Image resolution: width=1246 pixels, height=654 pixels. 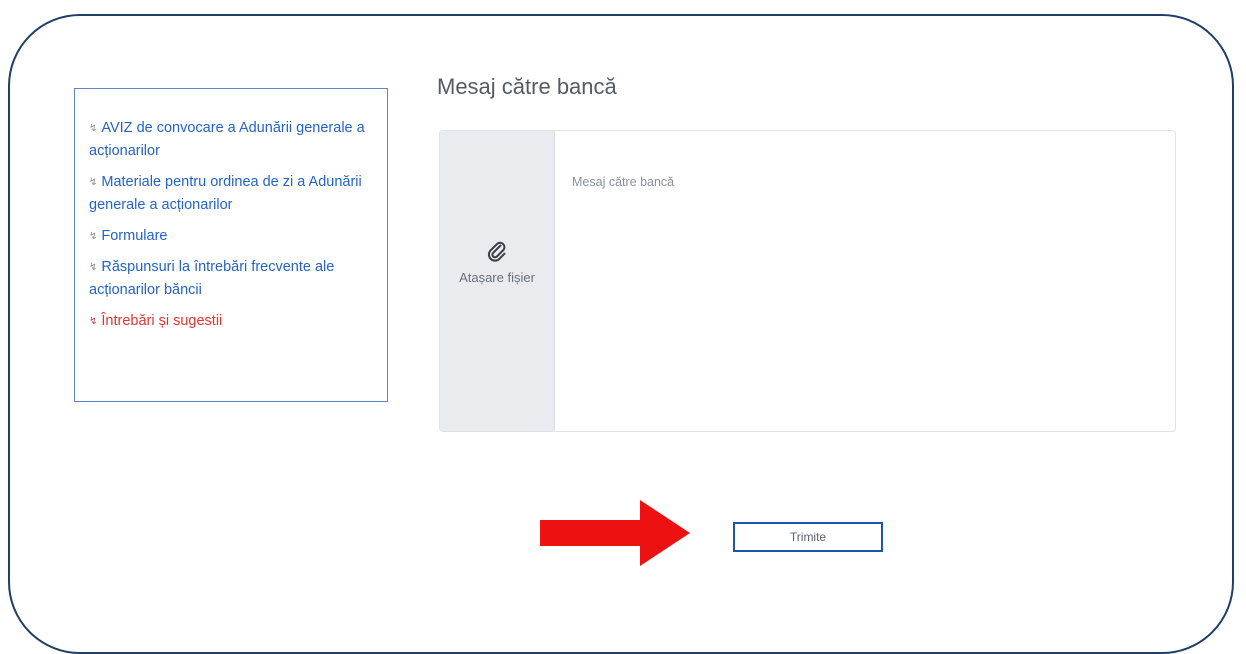 I want to click on attach-file-label: Atașare fișier, so click(x=497, y=277).